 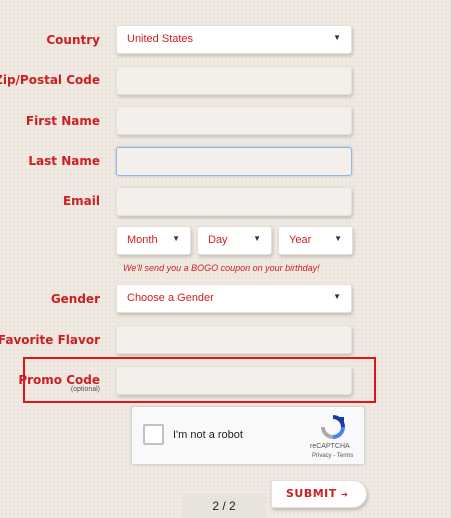 What do you see at coordinates (73, 40) in the screenshot?
I see `country-label: Country` at bounding box center [73, 40].